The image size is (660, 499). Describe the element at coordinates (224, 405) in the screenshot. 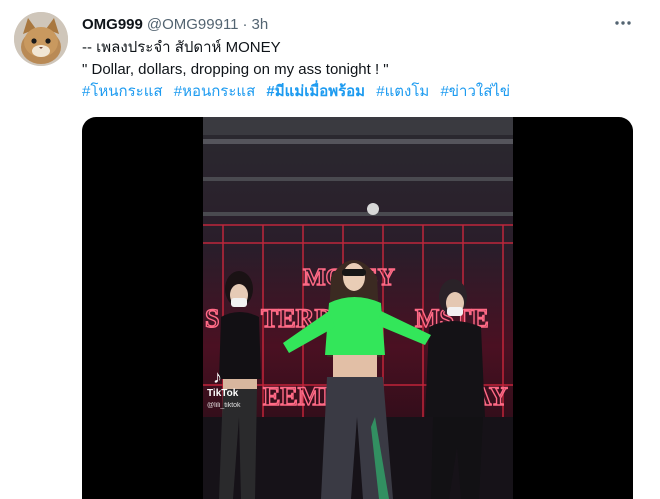

I see `tiktok-handle: @lili_tiktok` at that location.